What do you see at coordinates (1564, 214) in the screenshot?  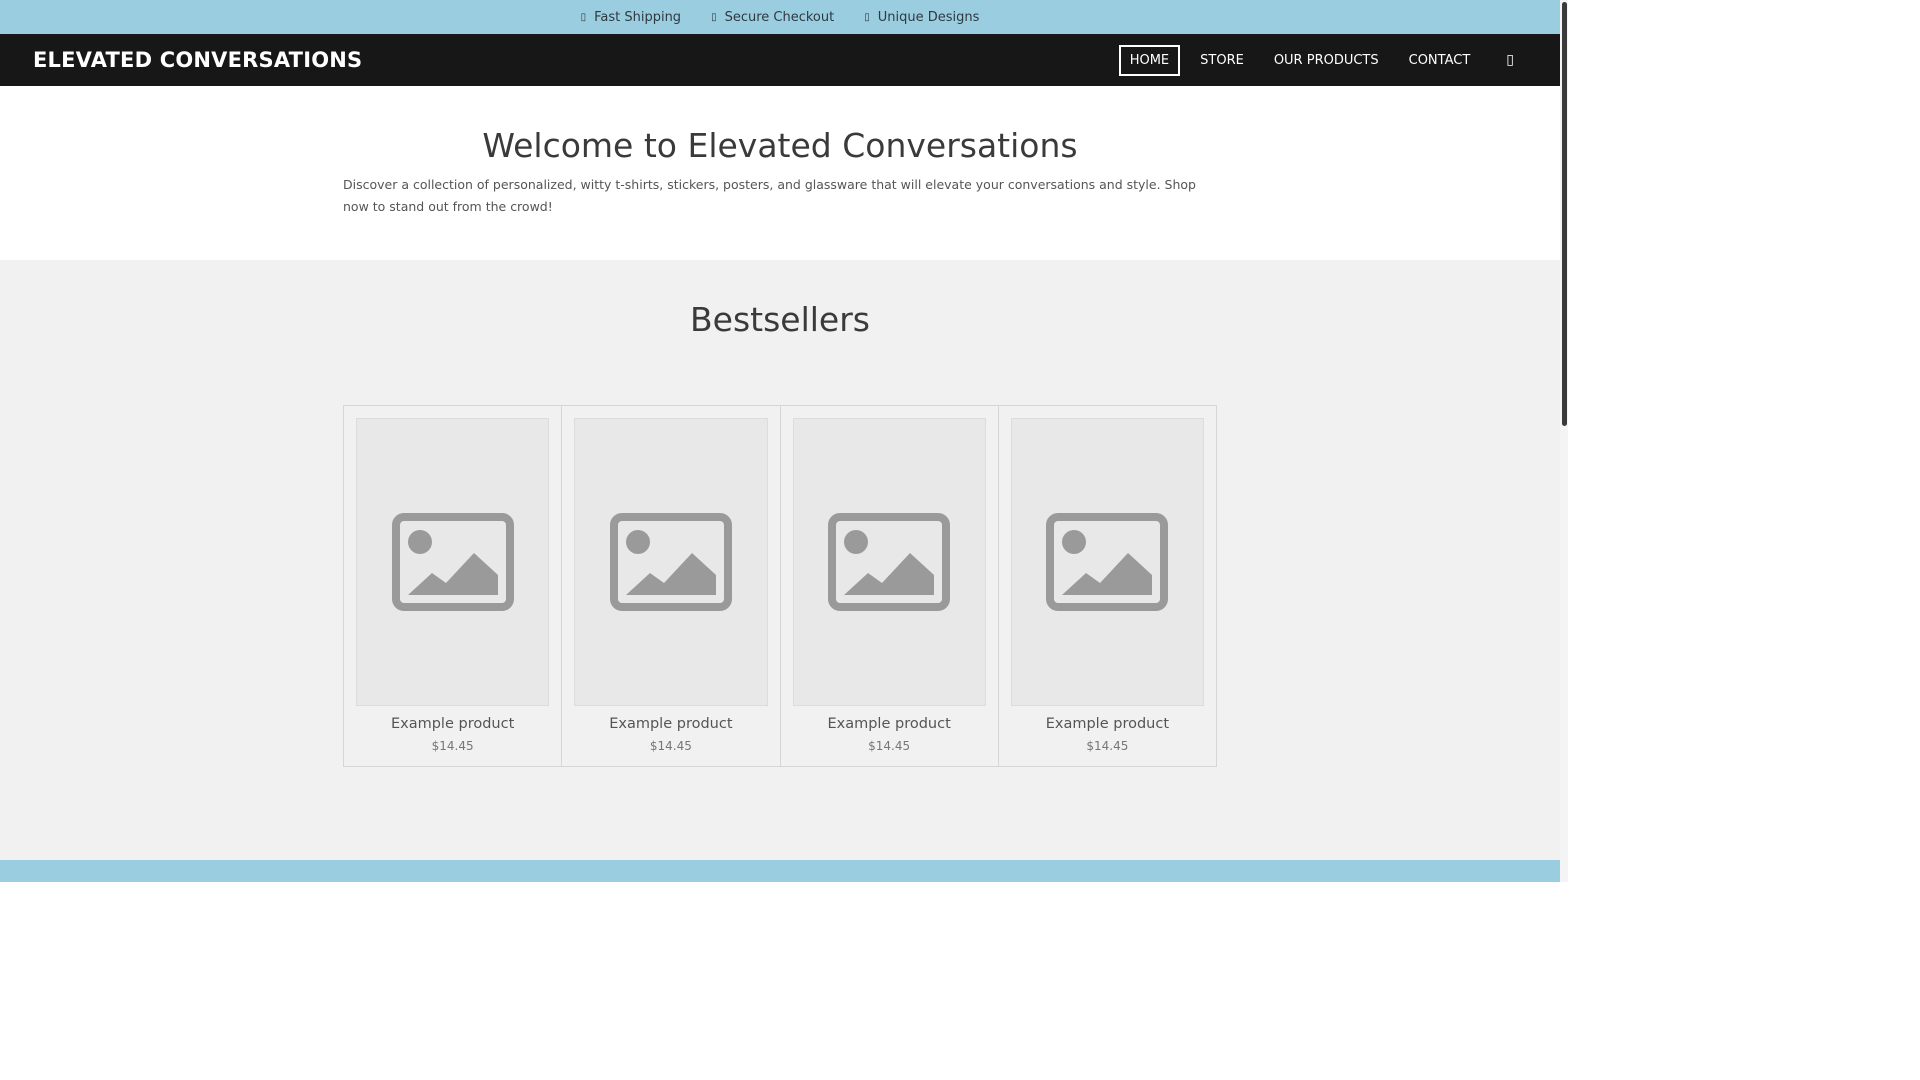 I see `scrollbar-thumb` at bounding box center [1564, 214].